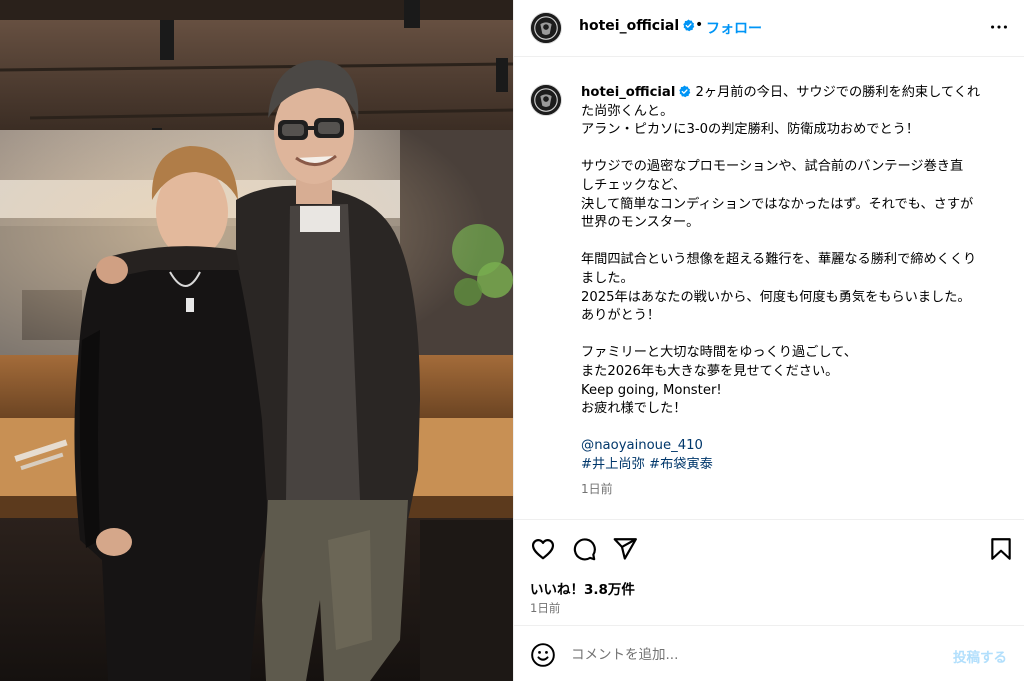 This screenshot has width=1024, height=681. Describe the element at coordinates (651, 390) in the screenshot. I see `caption-line: Keep going, Monster!` at that location.